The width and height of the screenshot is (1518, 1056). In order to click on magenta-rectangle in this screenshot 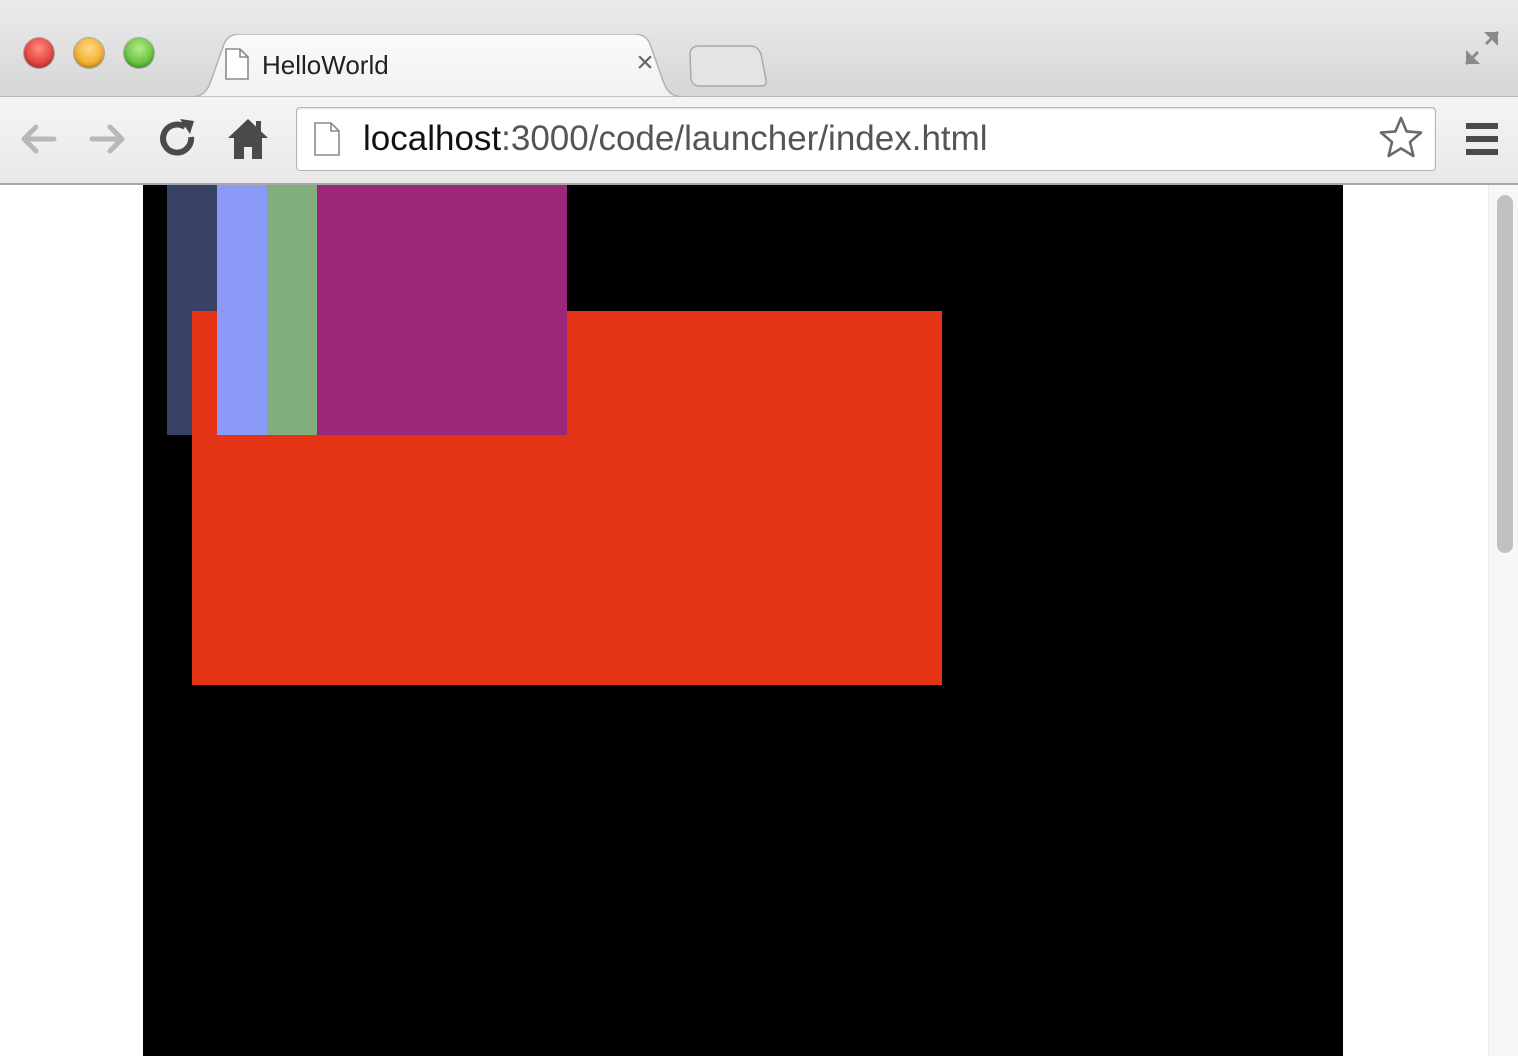, I will do `click(442, 310)`.